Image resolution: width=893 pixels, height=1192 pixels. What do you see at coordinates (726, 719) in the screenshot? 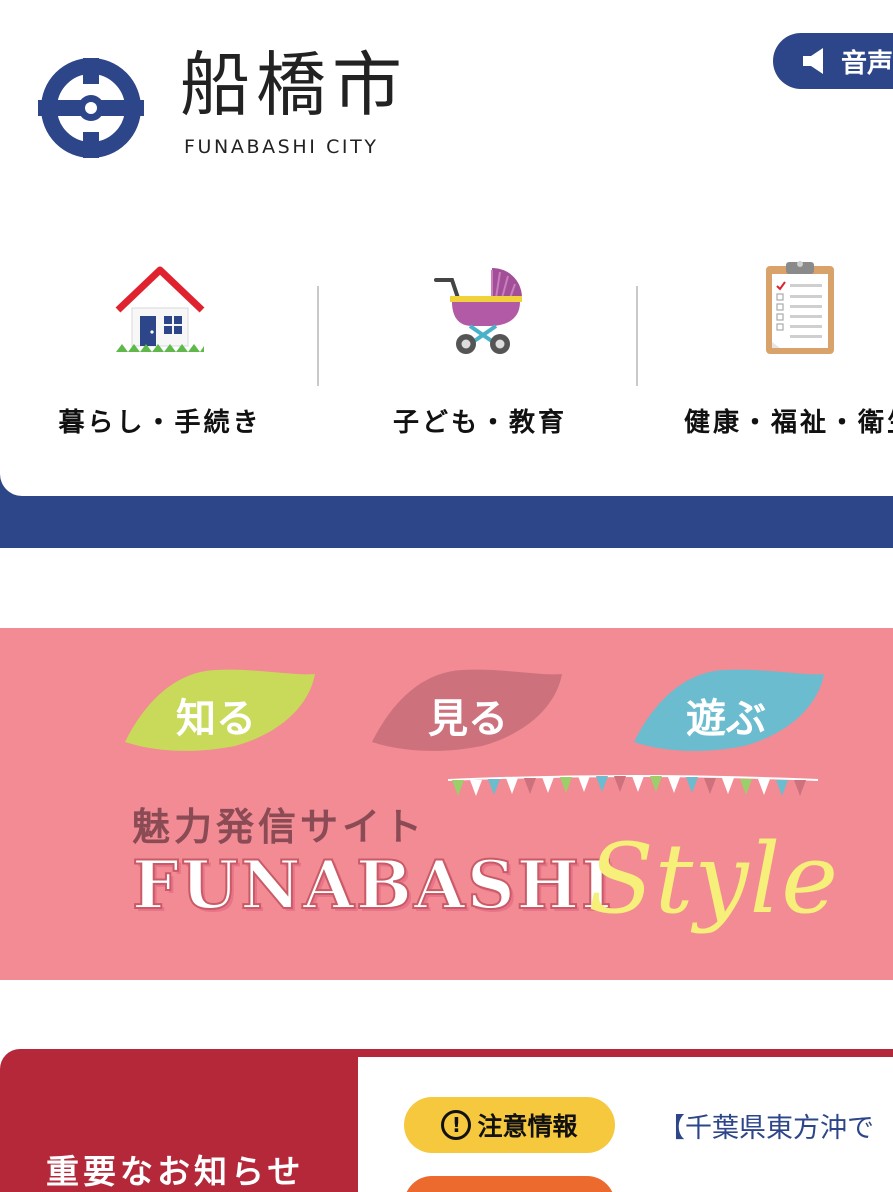
I see `banner-tag-play: 遊ぶ` at bounding box center [726, 719].